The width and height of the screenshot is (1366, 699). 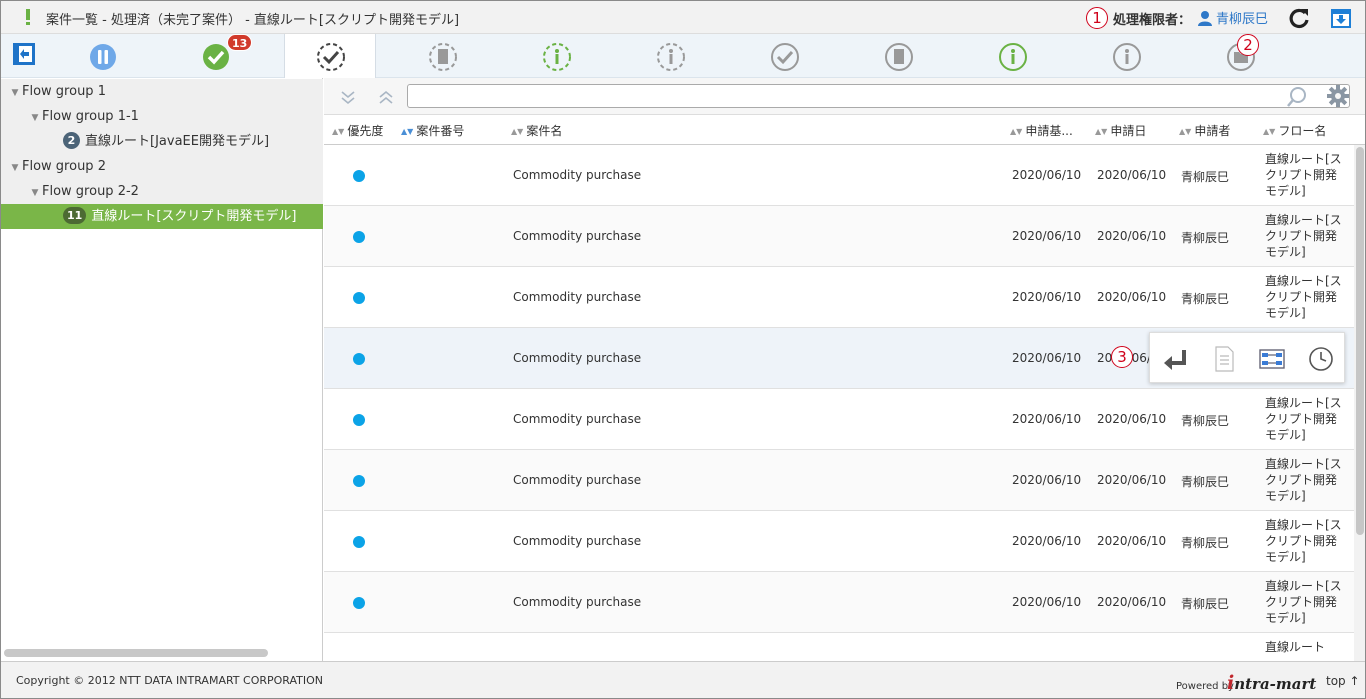 I want to click on tree-flow-item: 11 直線ルート[スクリプト開発モデル], so click(x=162, y=216).